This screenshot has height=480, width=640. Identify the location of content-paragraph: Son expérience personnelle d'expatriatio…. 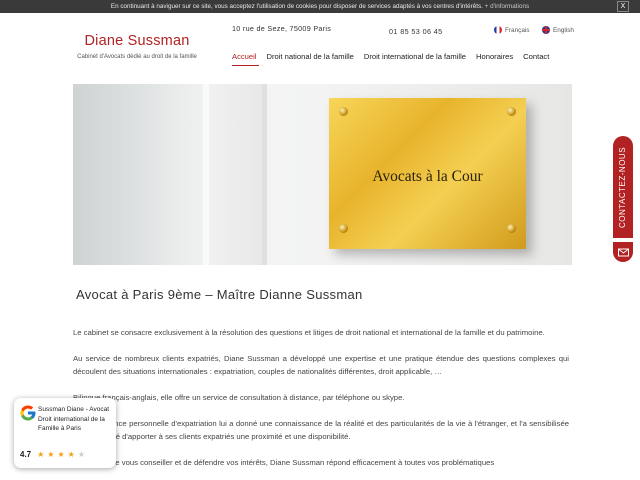
(321, 430).